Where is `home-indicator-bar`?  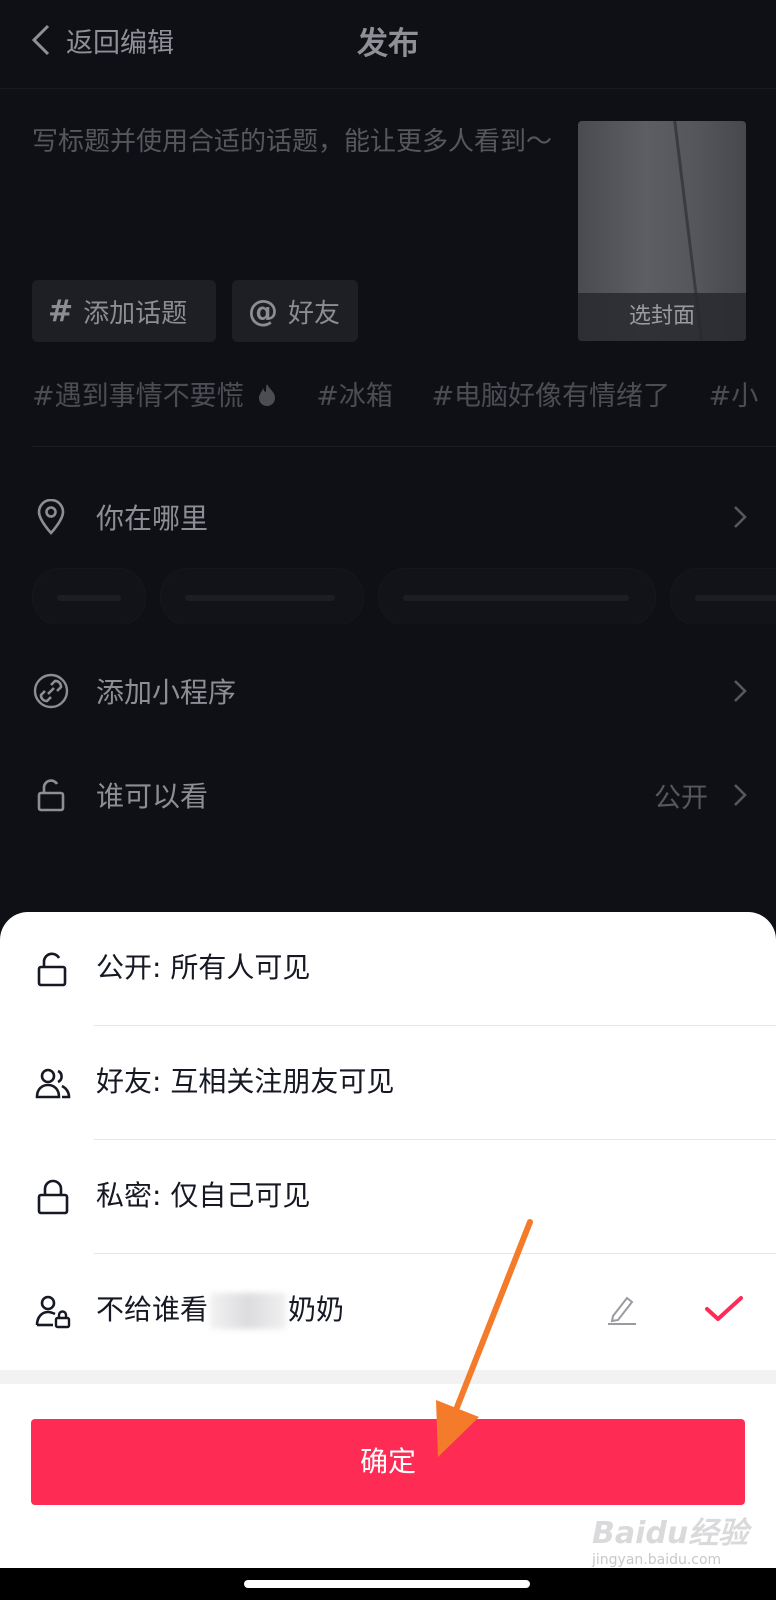
home-indicator-bar is located at coordinates (388, 1584).